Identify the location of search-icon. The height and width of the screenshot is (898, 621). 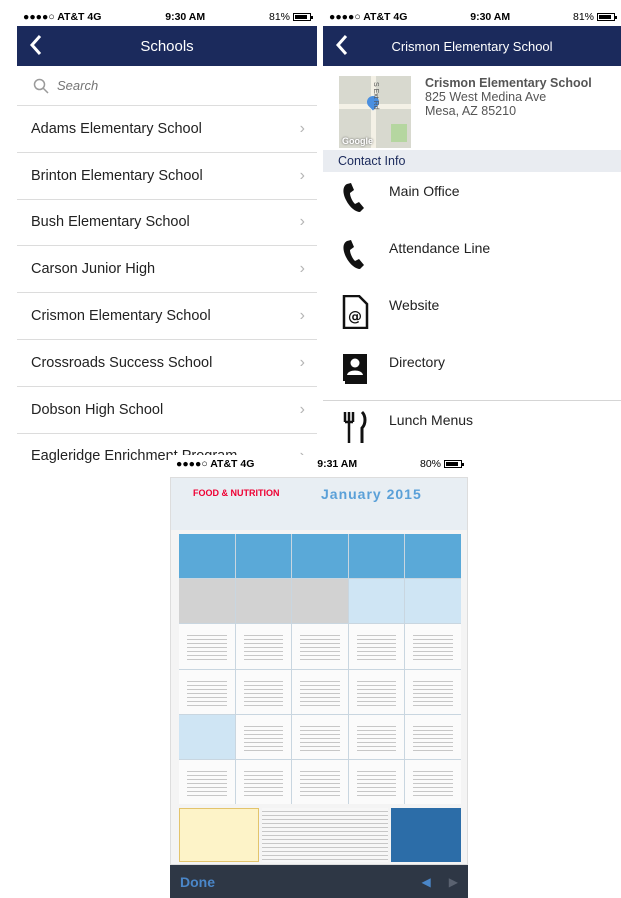
(41, 86).